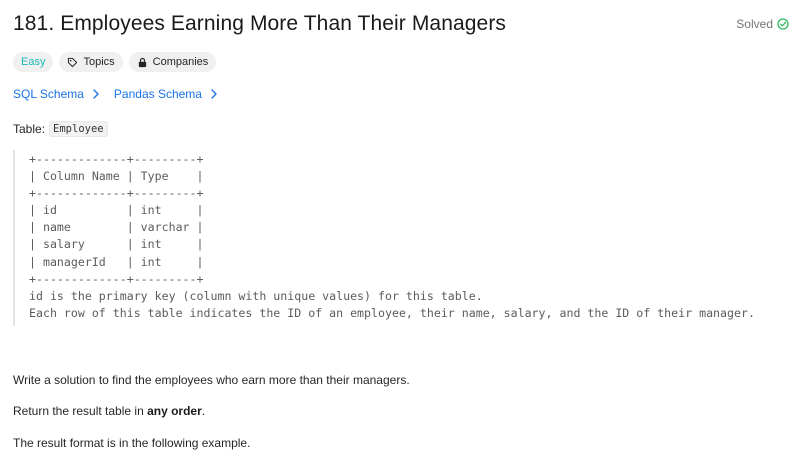  What do you see at coordinates (73, 62) in the screenshot?
I see `tag-icon` at bounding box center [73, 62].